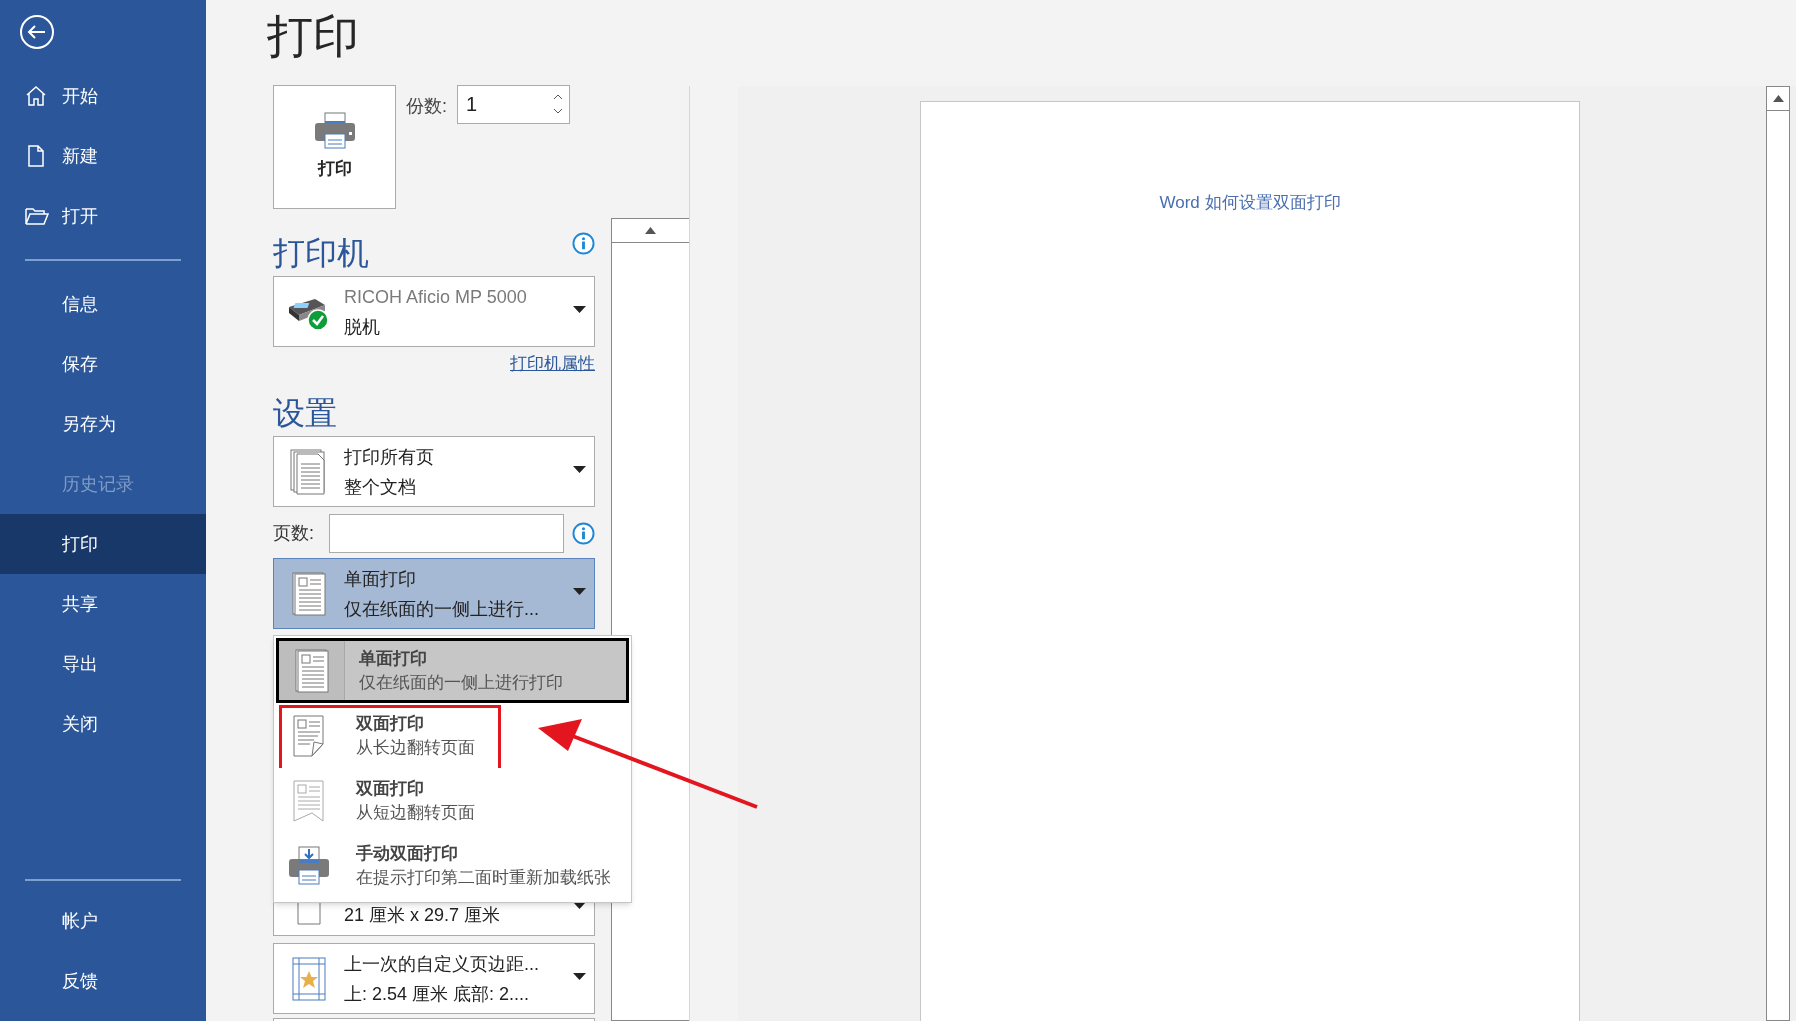 Image resolution: width=1796 pixels, height=1021 pixels. Describe the element at coordinates (435, 297) in the screenshot. I see `printer-name: RICOH Aficio MP 5000` at that location.